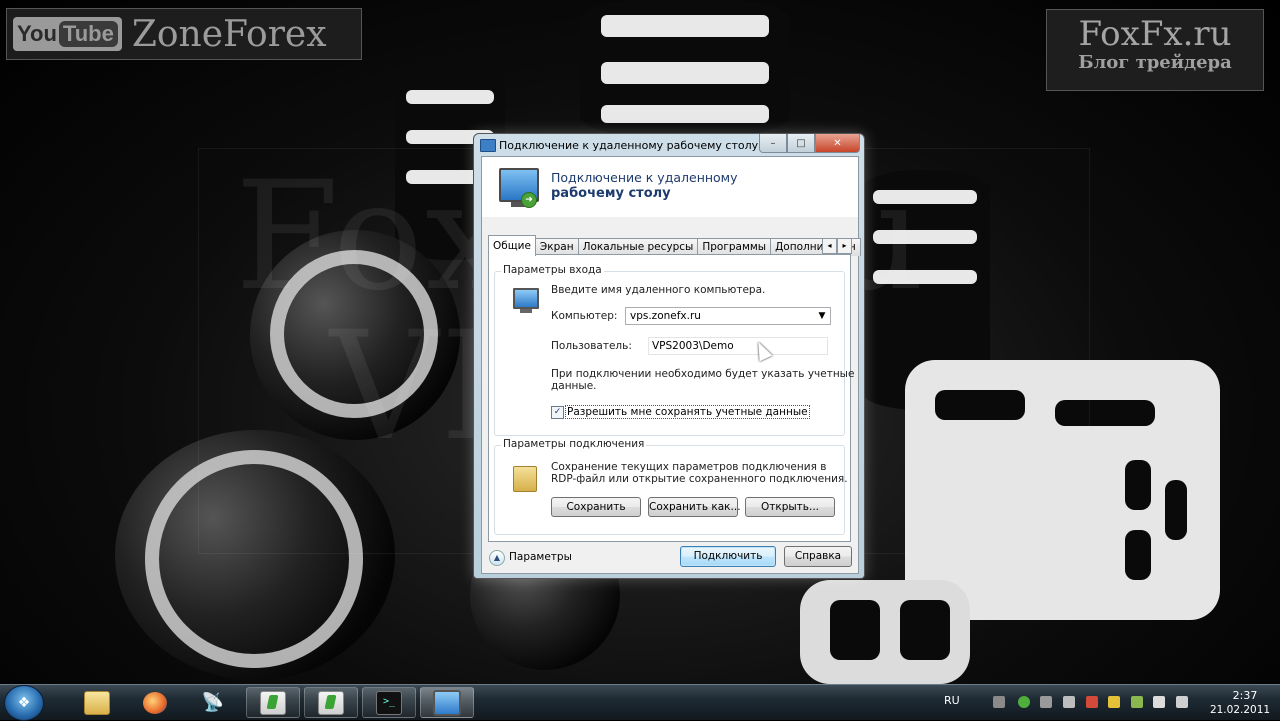 The height and width of the screenshot is (721, 1280). I want to click on site-tagline: Блог трейдера, so click(1155, 62).